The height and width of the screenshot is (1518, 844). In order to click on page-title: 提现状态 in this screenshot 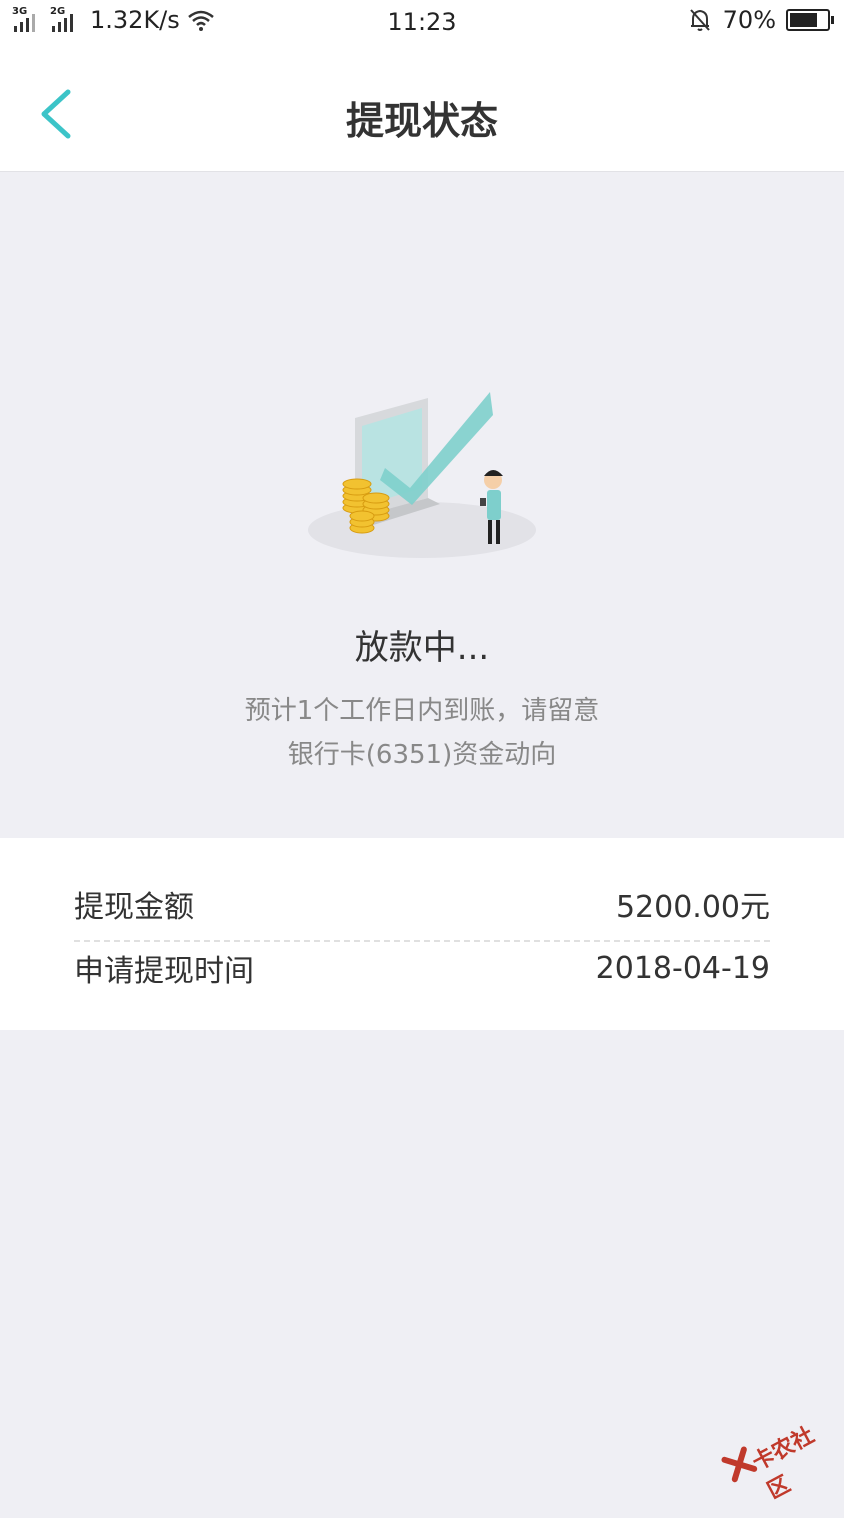, I will do `click(421, 121)`.